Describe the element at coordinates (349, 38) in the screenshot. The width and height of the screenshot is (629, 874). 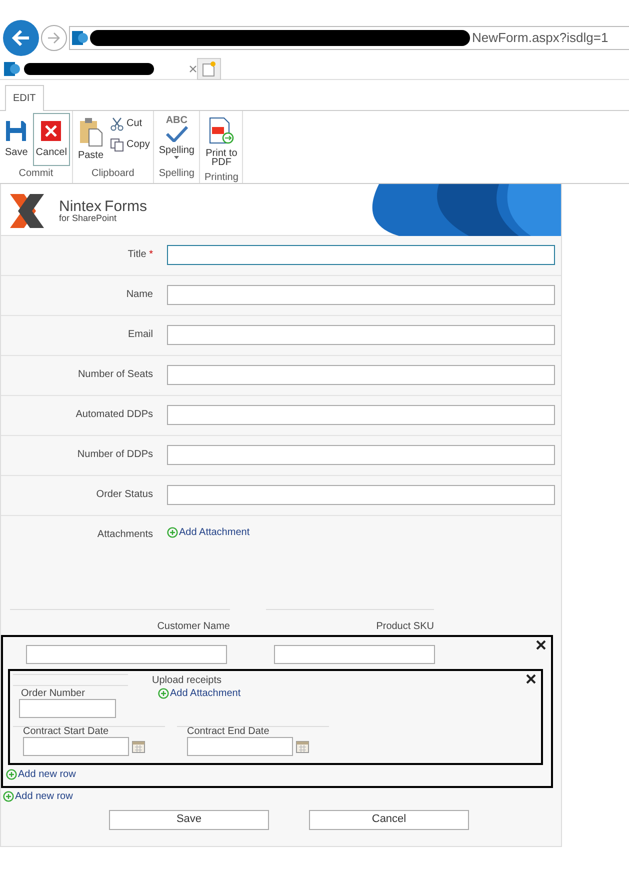
I see `address-bar: NewForm.aspx?isdlg=1` at that location.